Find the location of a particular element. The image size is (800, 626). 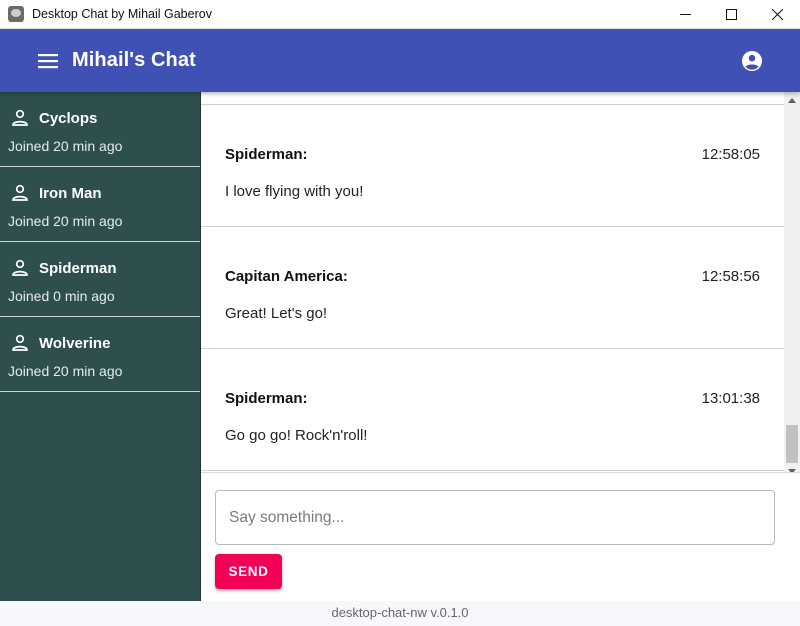

scrollbar-thumb is located at coordinates (792, 444).